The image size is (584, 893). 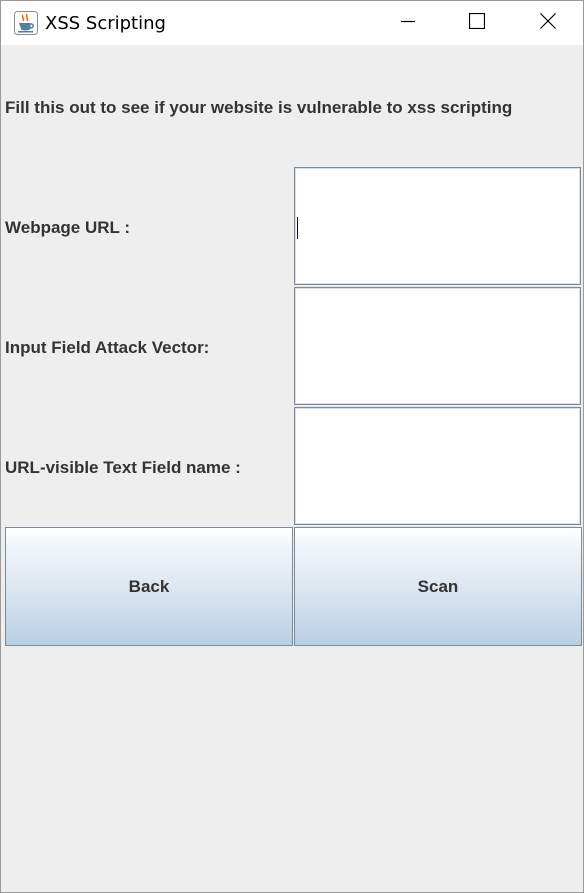 I want to click on webpage-url-input, so click(x=437, y=226).